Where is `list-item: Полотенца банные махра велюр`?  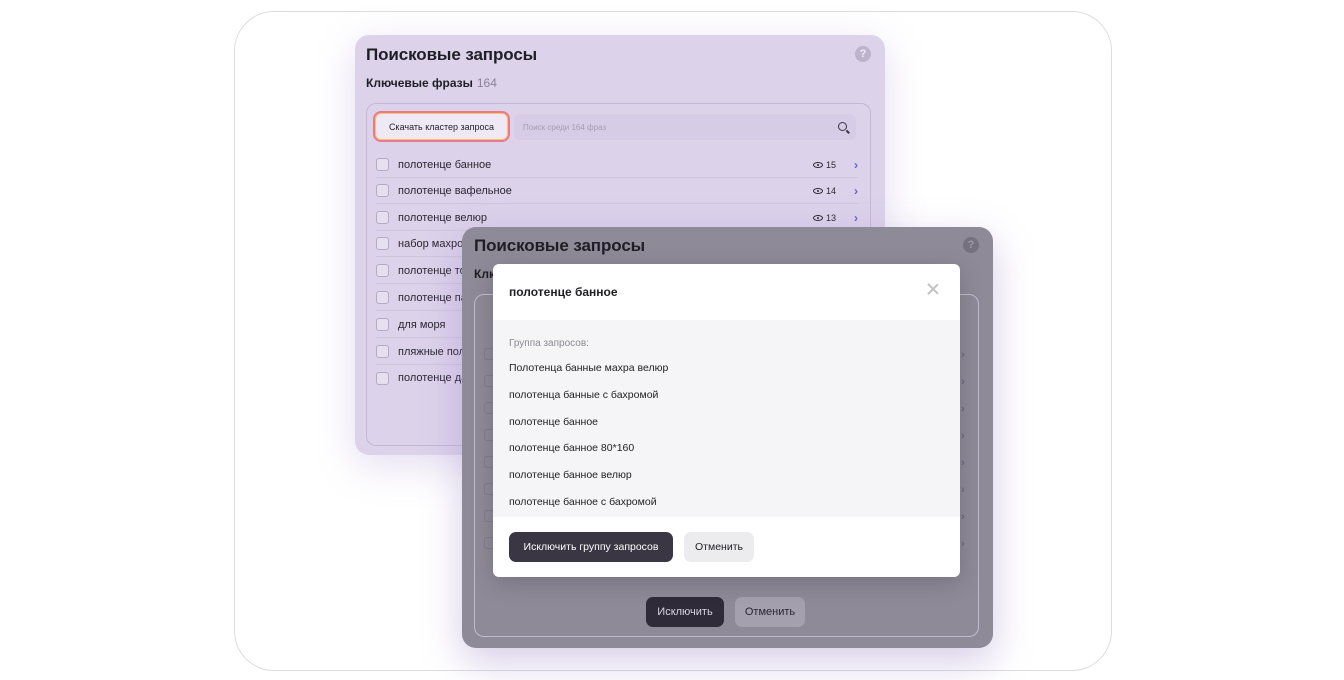
list-item: Полотенца банные махра велюр is located at coordinates (589, 368).